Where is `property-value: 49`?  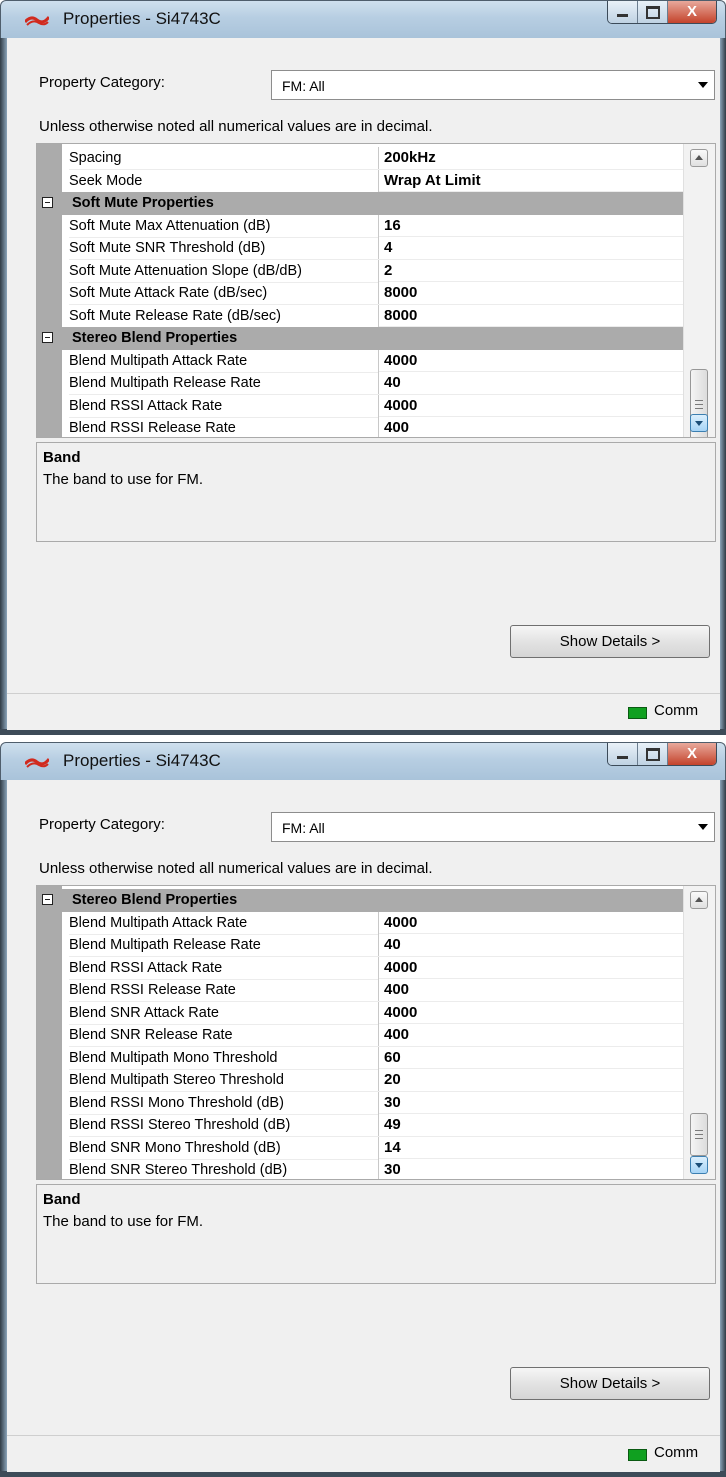
property-value: 49 is located at coordinates (392, 1125).